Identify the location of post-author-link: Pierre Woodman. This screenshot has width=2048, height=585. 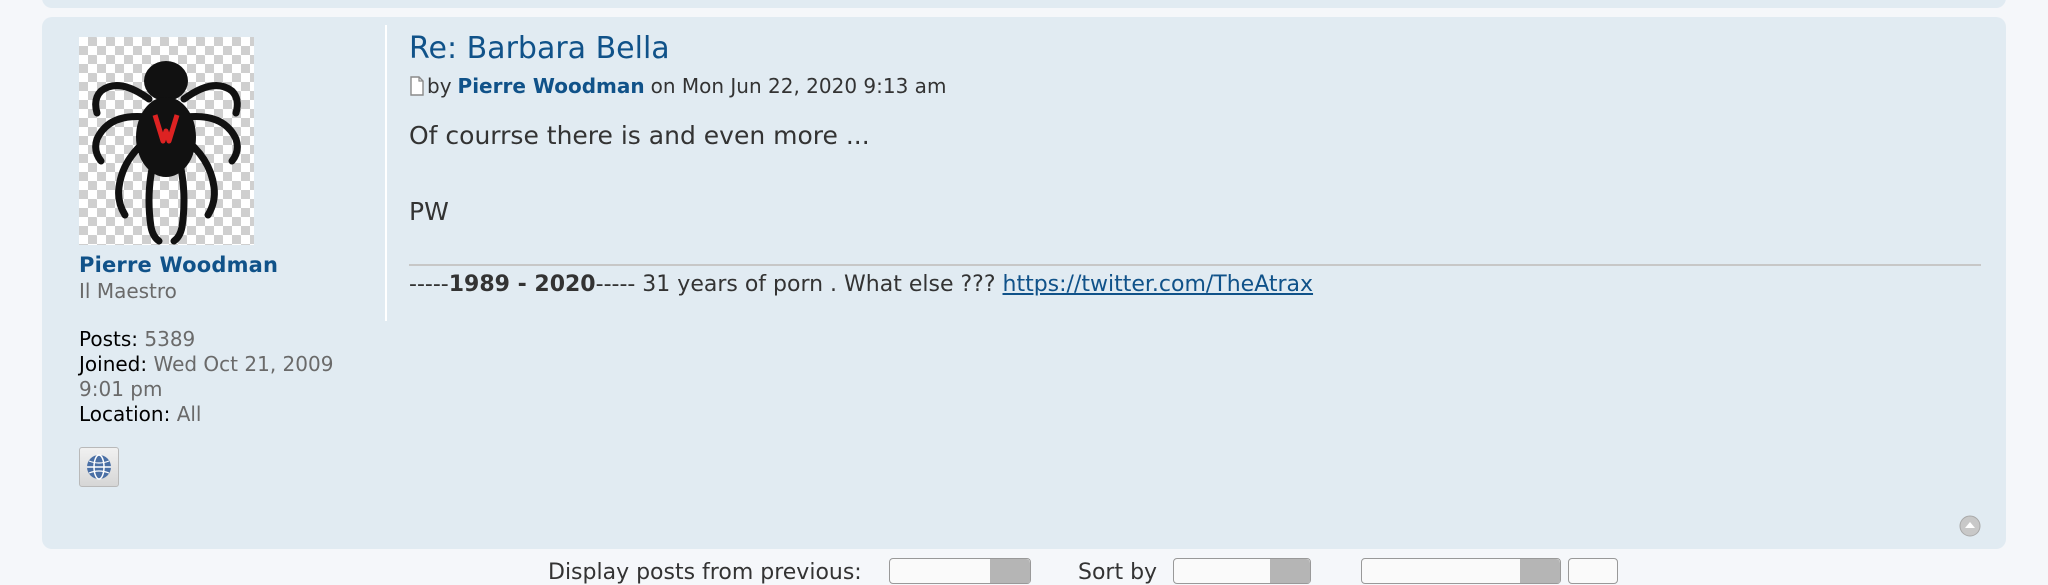
(551, 86).